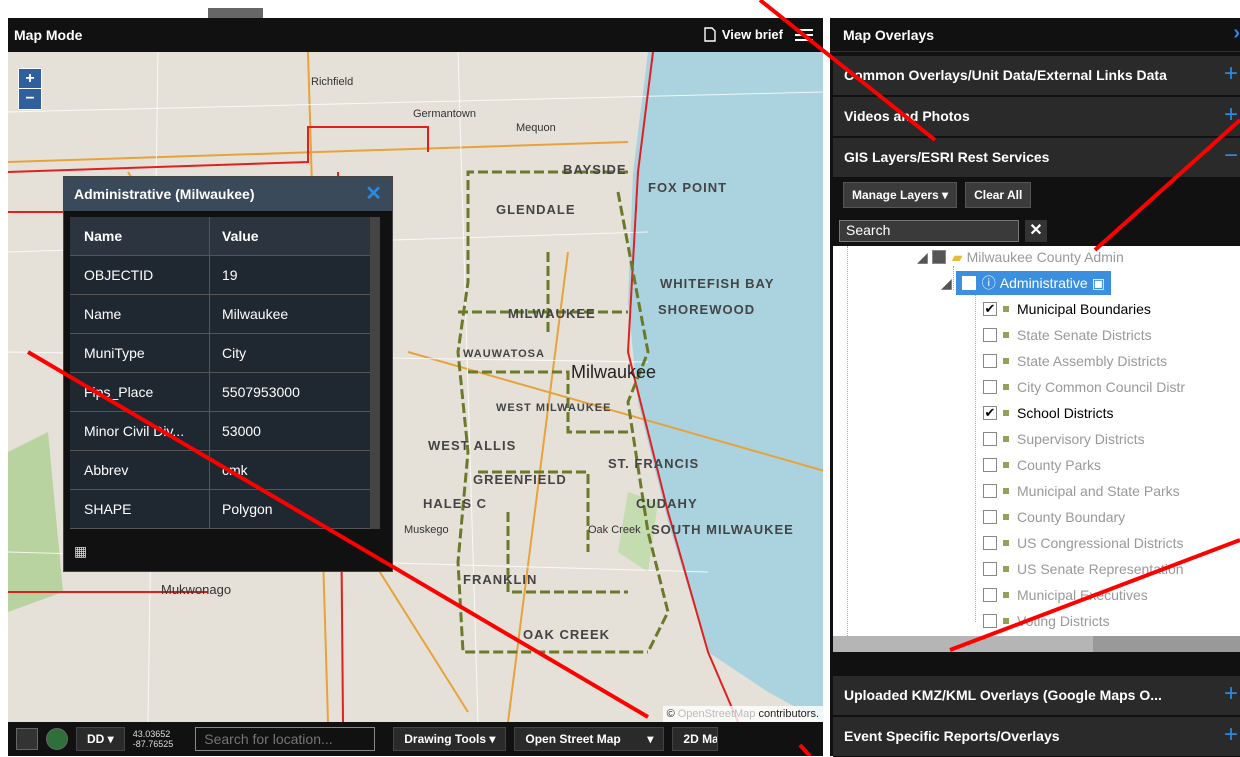  What do you see at coordinates (57, 739) in the screenshot?
I see `crosshair-icon` at bounding box center [57, 739].